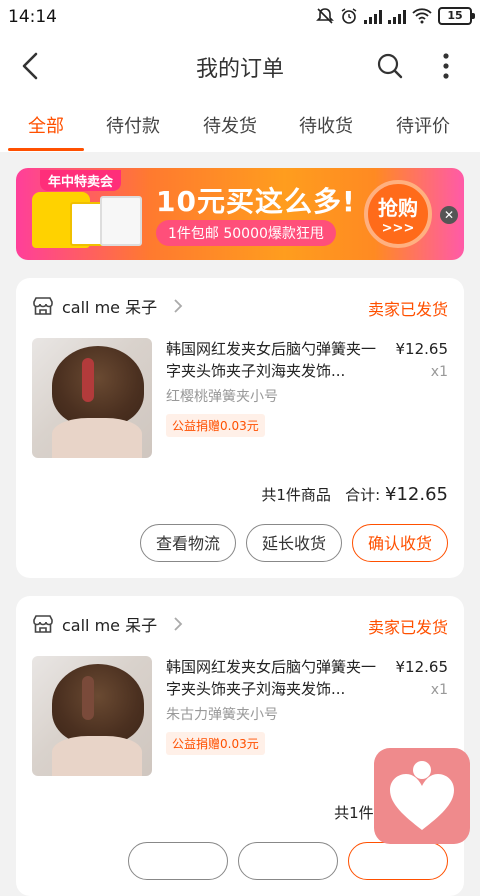  I want to click on order-actions: 查看物流 延长收货 确认收货, so click(293, 543).